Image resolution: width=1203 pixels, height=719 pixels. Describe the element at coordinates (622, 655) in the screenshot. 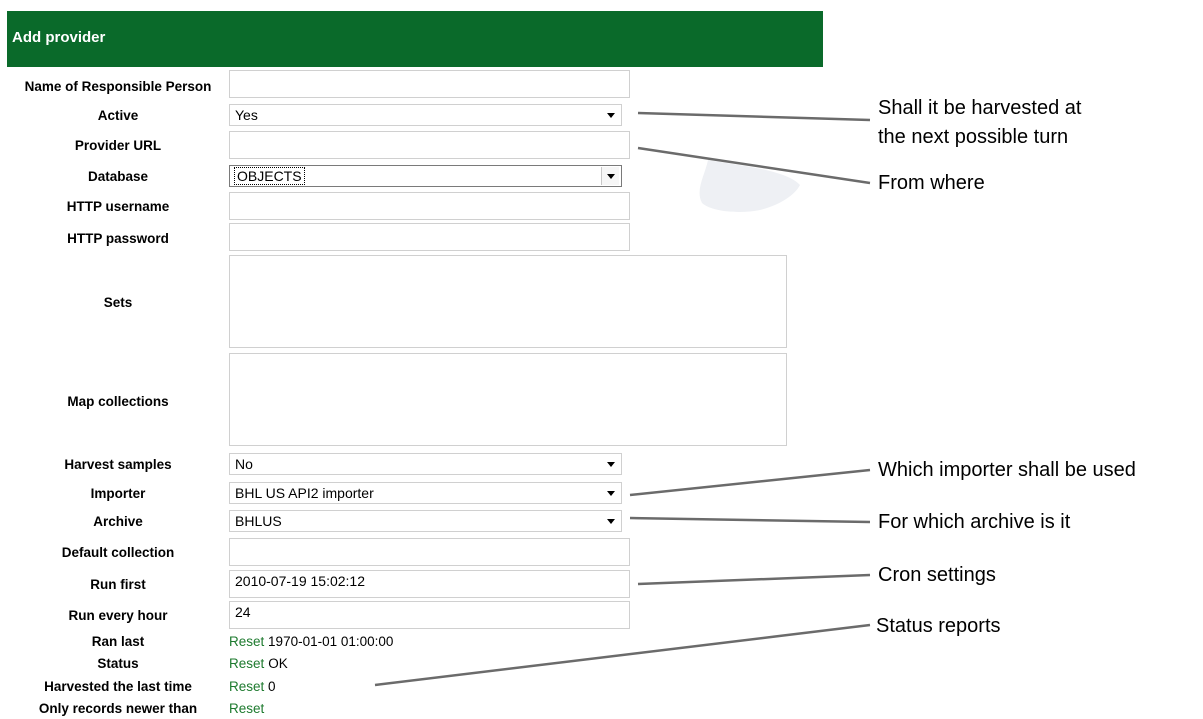

I see `annotation-line-status` at that location.